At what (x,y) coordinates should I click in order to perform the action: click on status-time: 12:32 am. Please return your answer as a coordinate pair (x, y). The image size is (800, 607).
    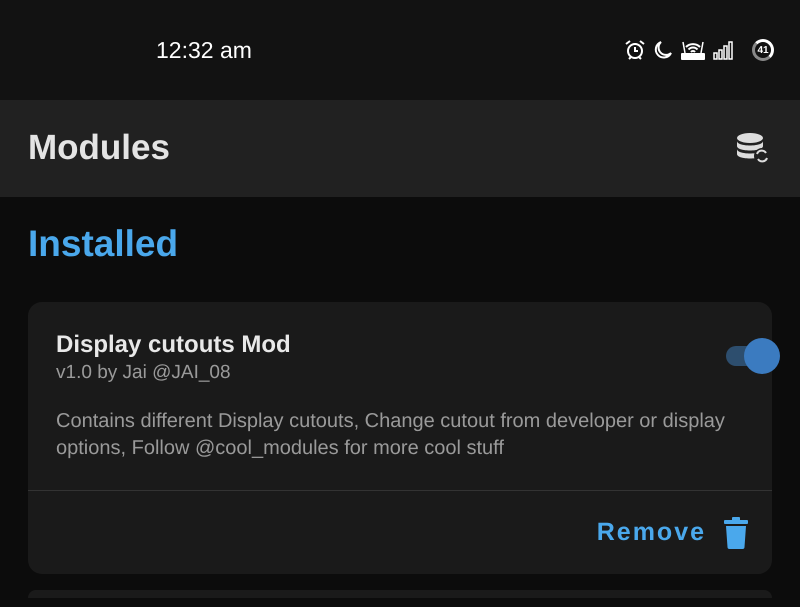
    Looking at the image, I should click on (204, 50).